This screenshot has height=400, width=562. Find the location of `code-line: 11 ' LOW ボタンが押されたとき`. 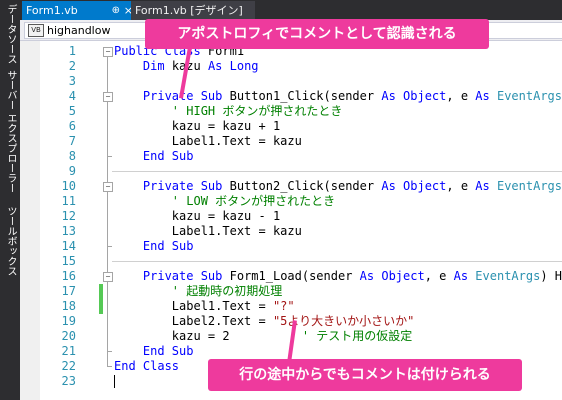

code-line: 11 ' LOW ボタンが押されたとき is located at coordinates (291, 201).